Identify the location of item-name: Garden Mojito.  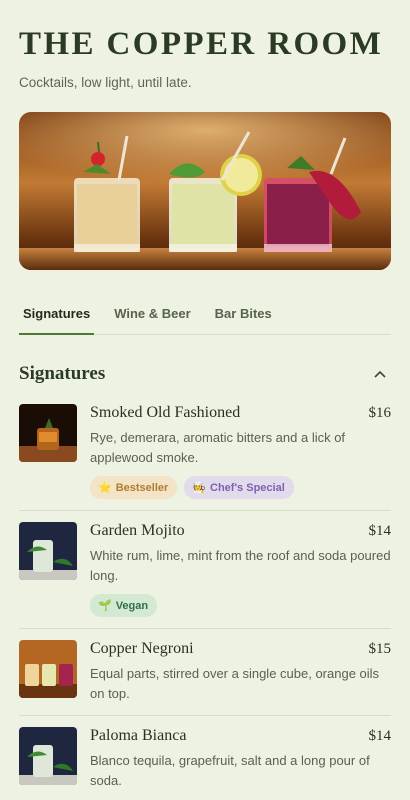
(137, 530).